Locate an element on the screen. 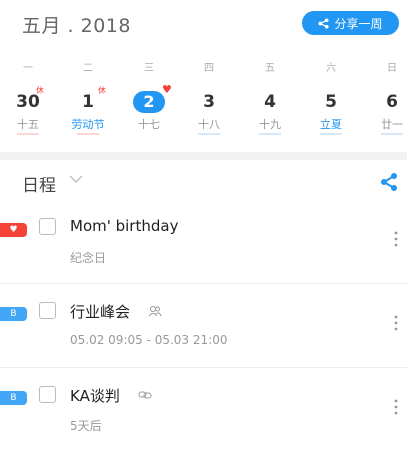 This screenshot has width=407, height=452. lunar-date: 十五 is located at coordinates (28, 124).